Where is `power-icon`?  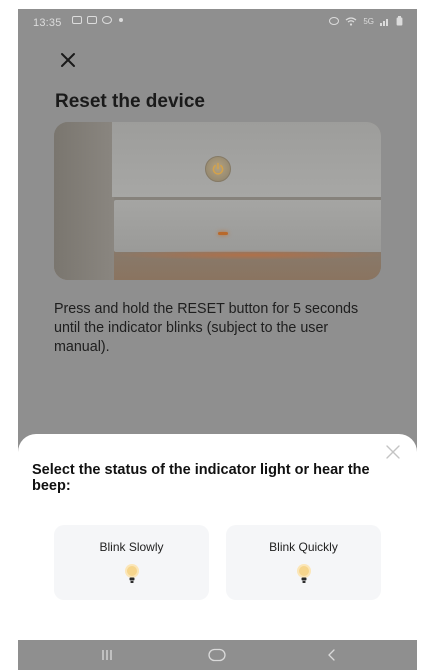 power-icon is located at coordinates (218, 168).